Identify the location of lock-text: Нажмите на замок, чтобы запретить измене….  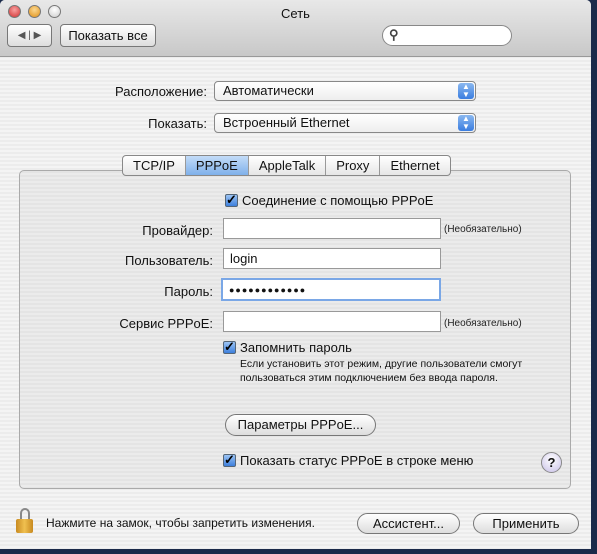
(180, 523).